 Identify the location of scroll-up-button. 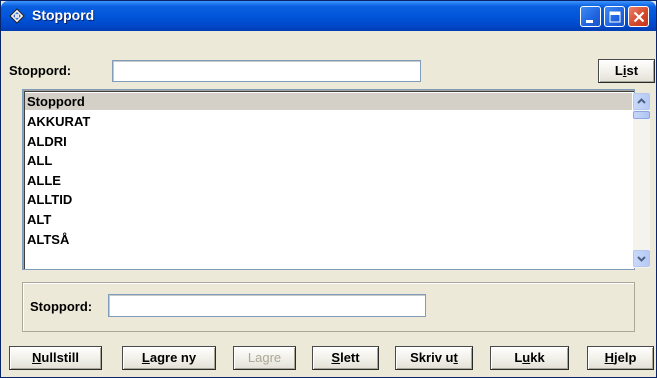
(641, 101).